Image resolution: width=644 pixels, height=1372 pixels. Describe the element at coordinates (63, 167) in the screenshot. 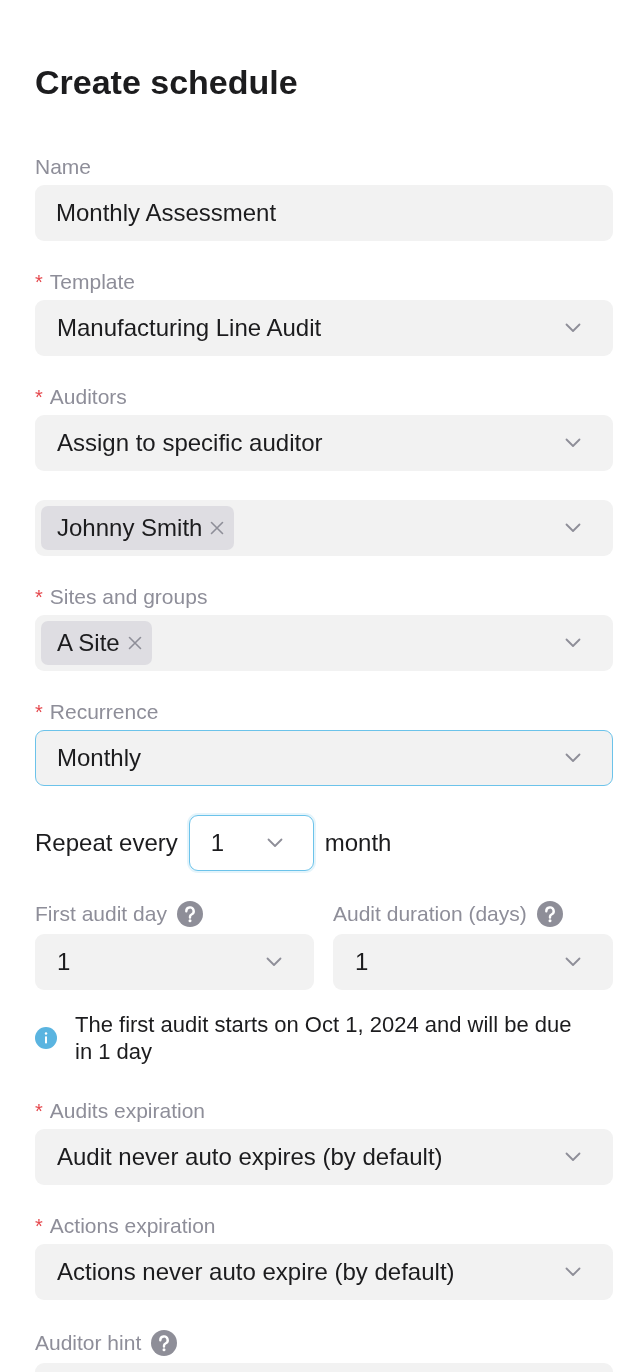

I see `field-label: Name` at that location.